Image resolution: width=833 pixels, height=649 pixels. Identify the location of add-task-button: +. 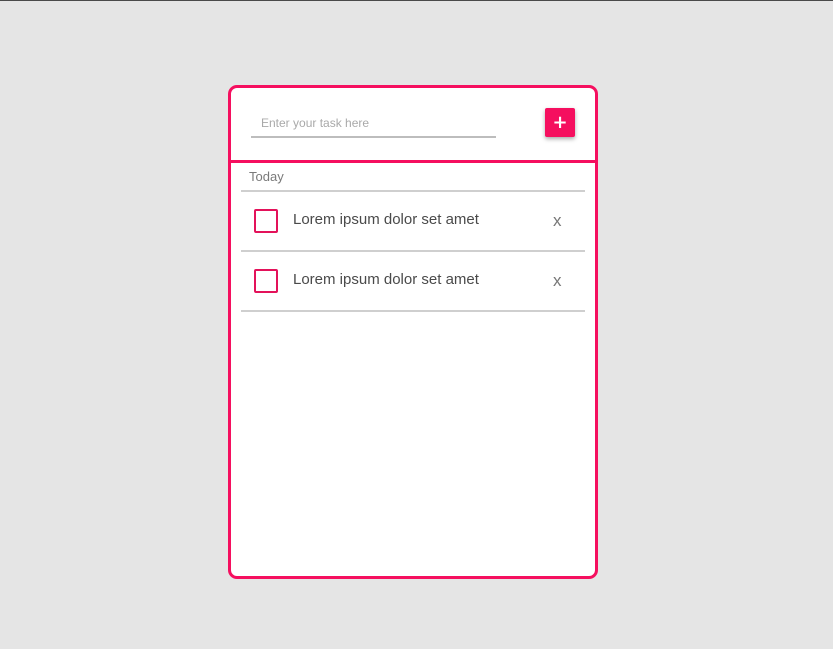
(560, 122).